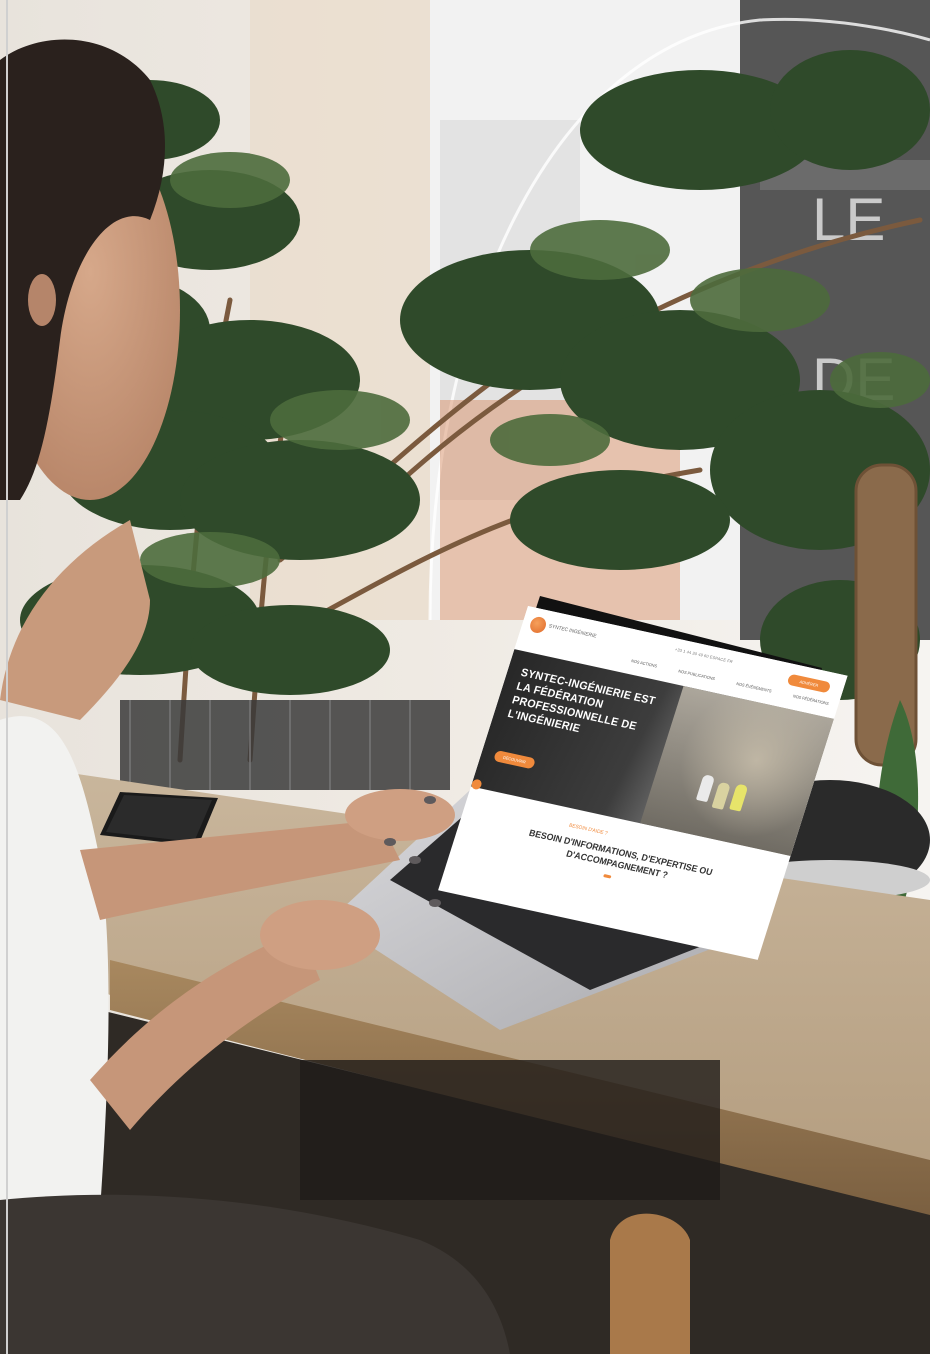 This screenshot has height=1354, width=930. I want to click on site-nav-item: NOS ÉVÈNEMENTS, so click(754, 687).